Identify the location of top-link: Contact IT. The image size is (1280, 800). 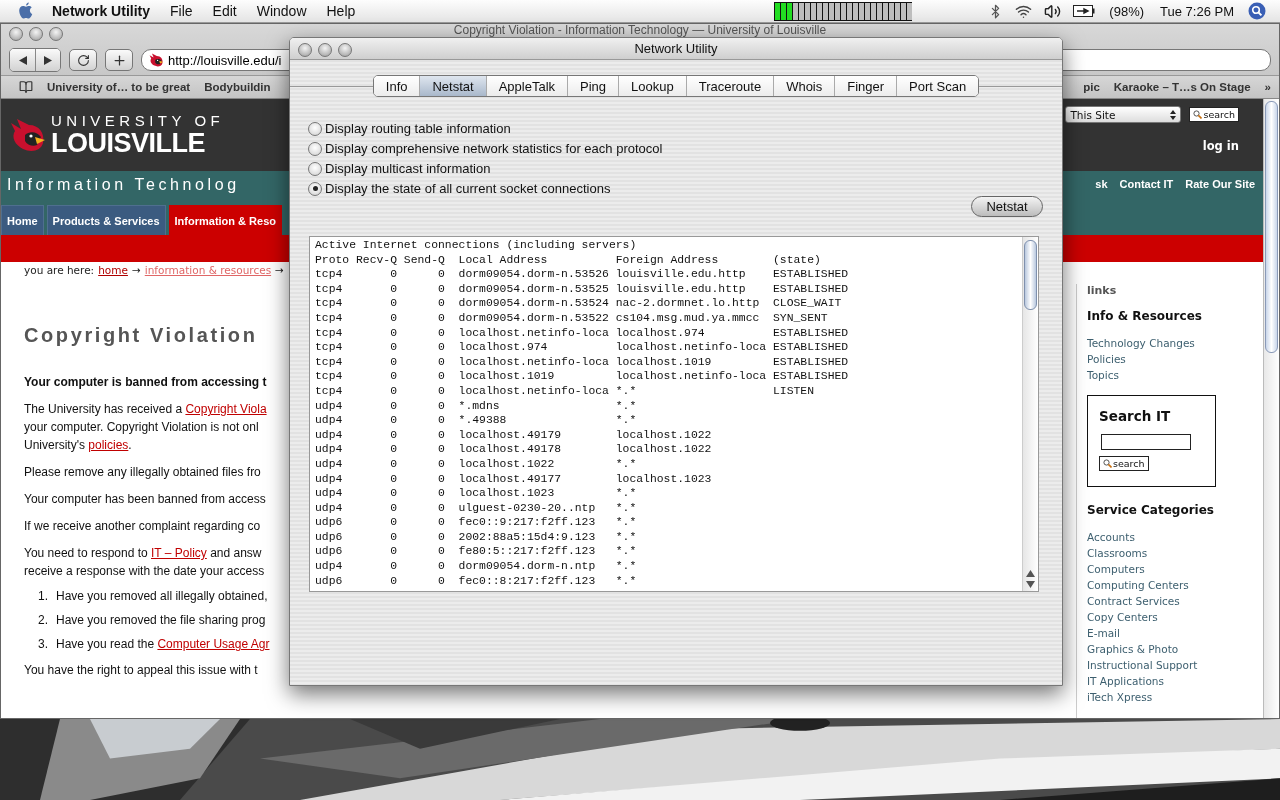
(1146, 206).